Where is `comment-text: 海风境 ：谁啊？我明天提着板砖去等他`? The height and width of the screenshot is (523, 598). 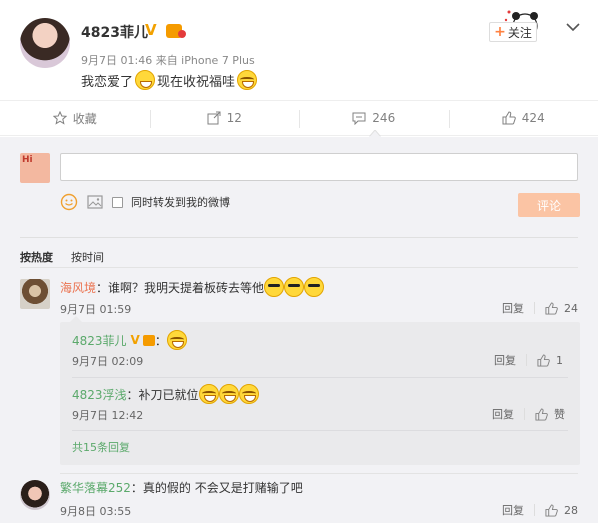
comment-text: 海风境 ：谁啊？我明天提着板砖去等他 is located at coordinates (192, 287).